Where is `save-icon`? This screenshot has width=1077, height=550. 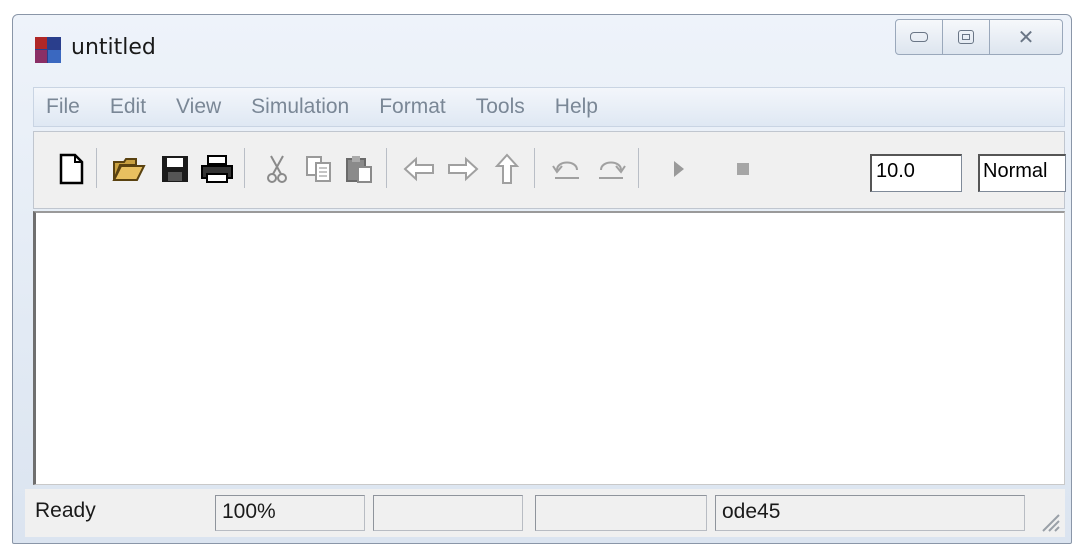 save-icon is located at coordinates (175, 169).